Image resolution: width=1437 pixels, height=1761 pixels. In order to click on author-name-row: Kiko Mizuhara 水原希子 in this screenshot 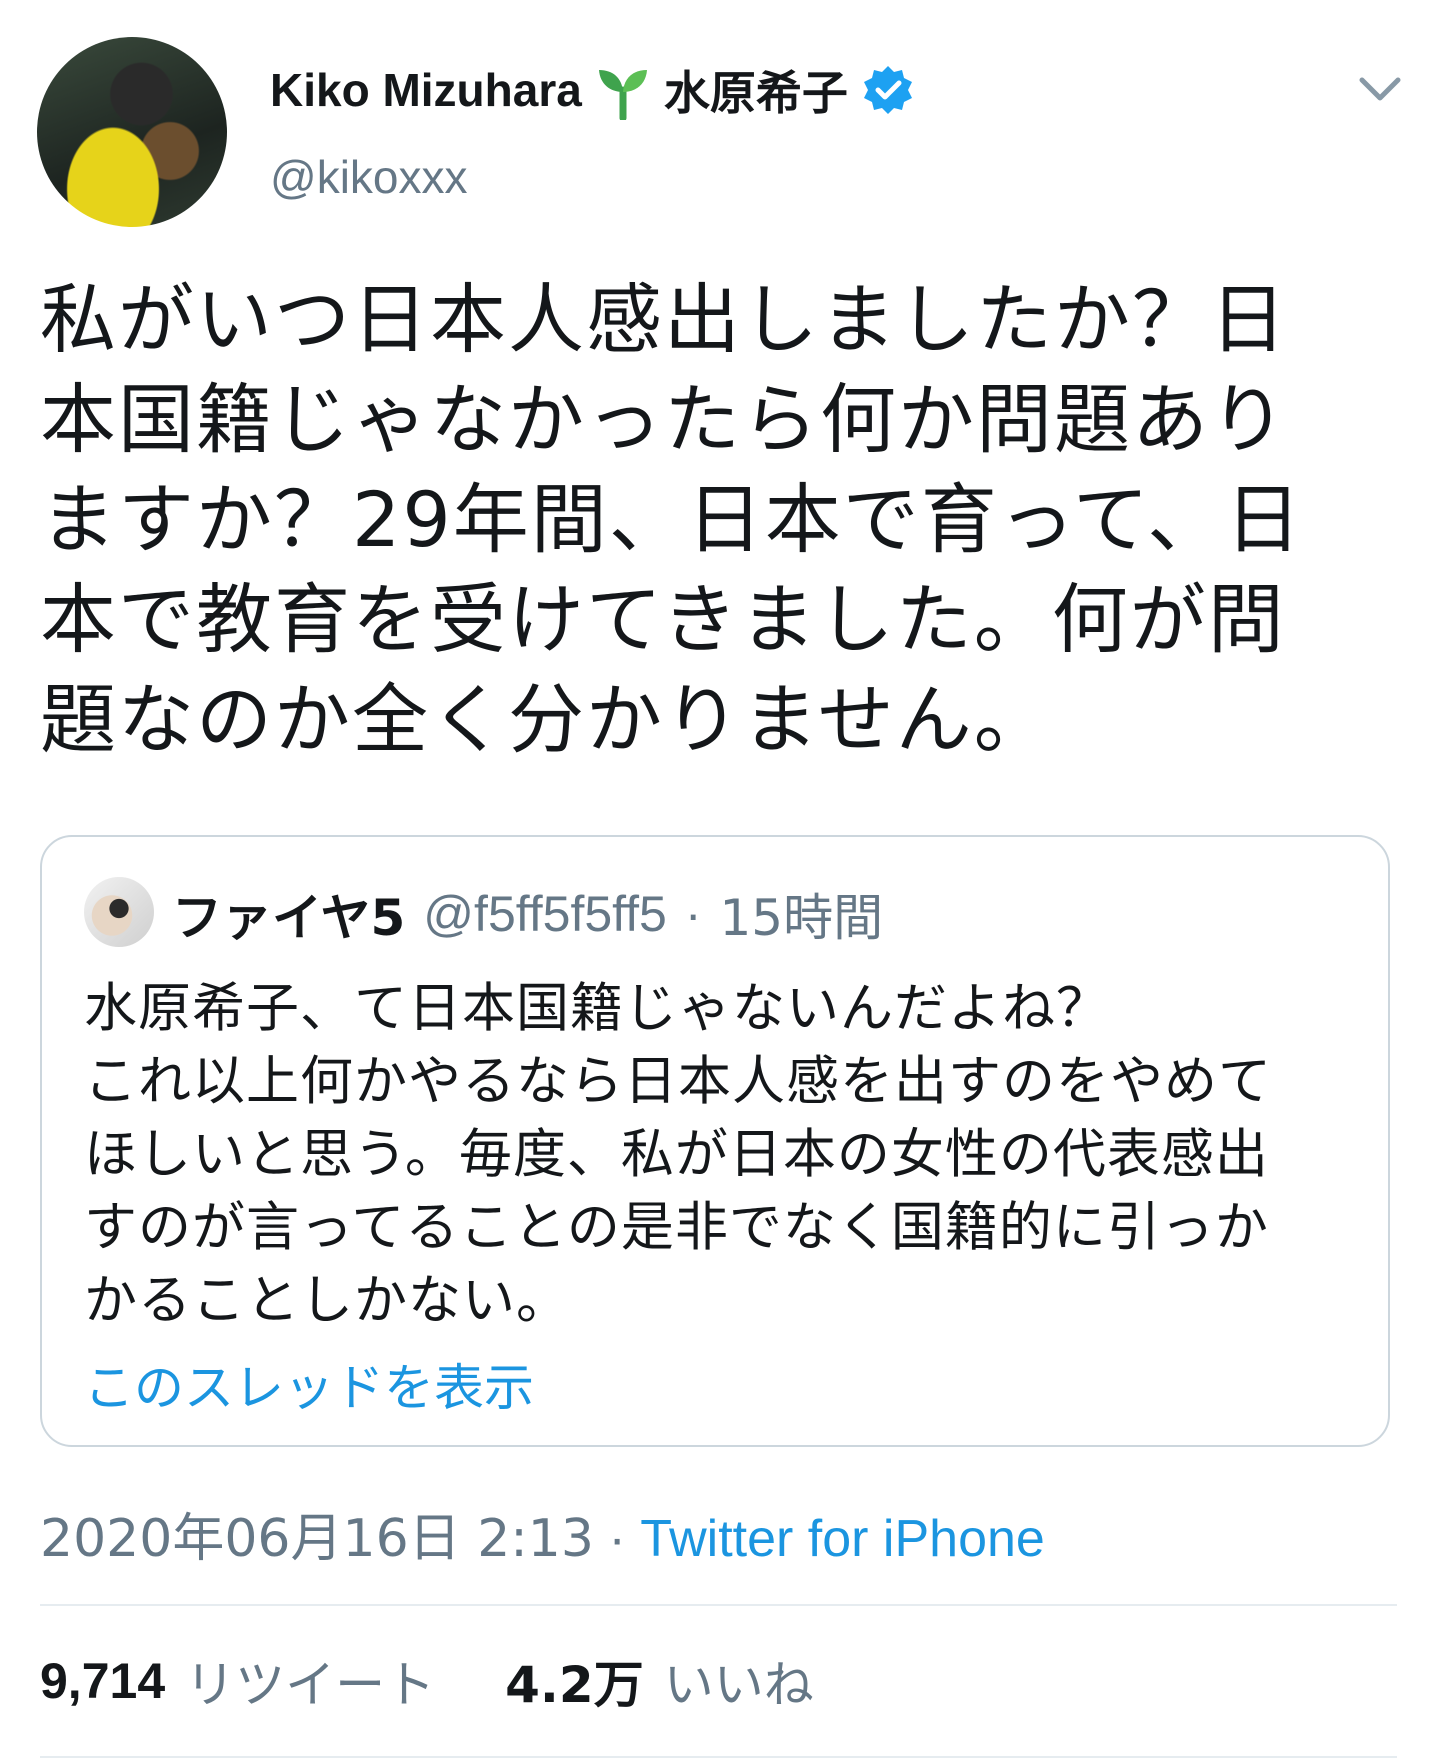, I will do `click(592, 90)`.